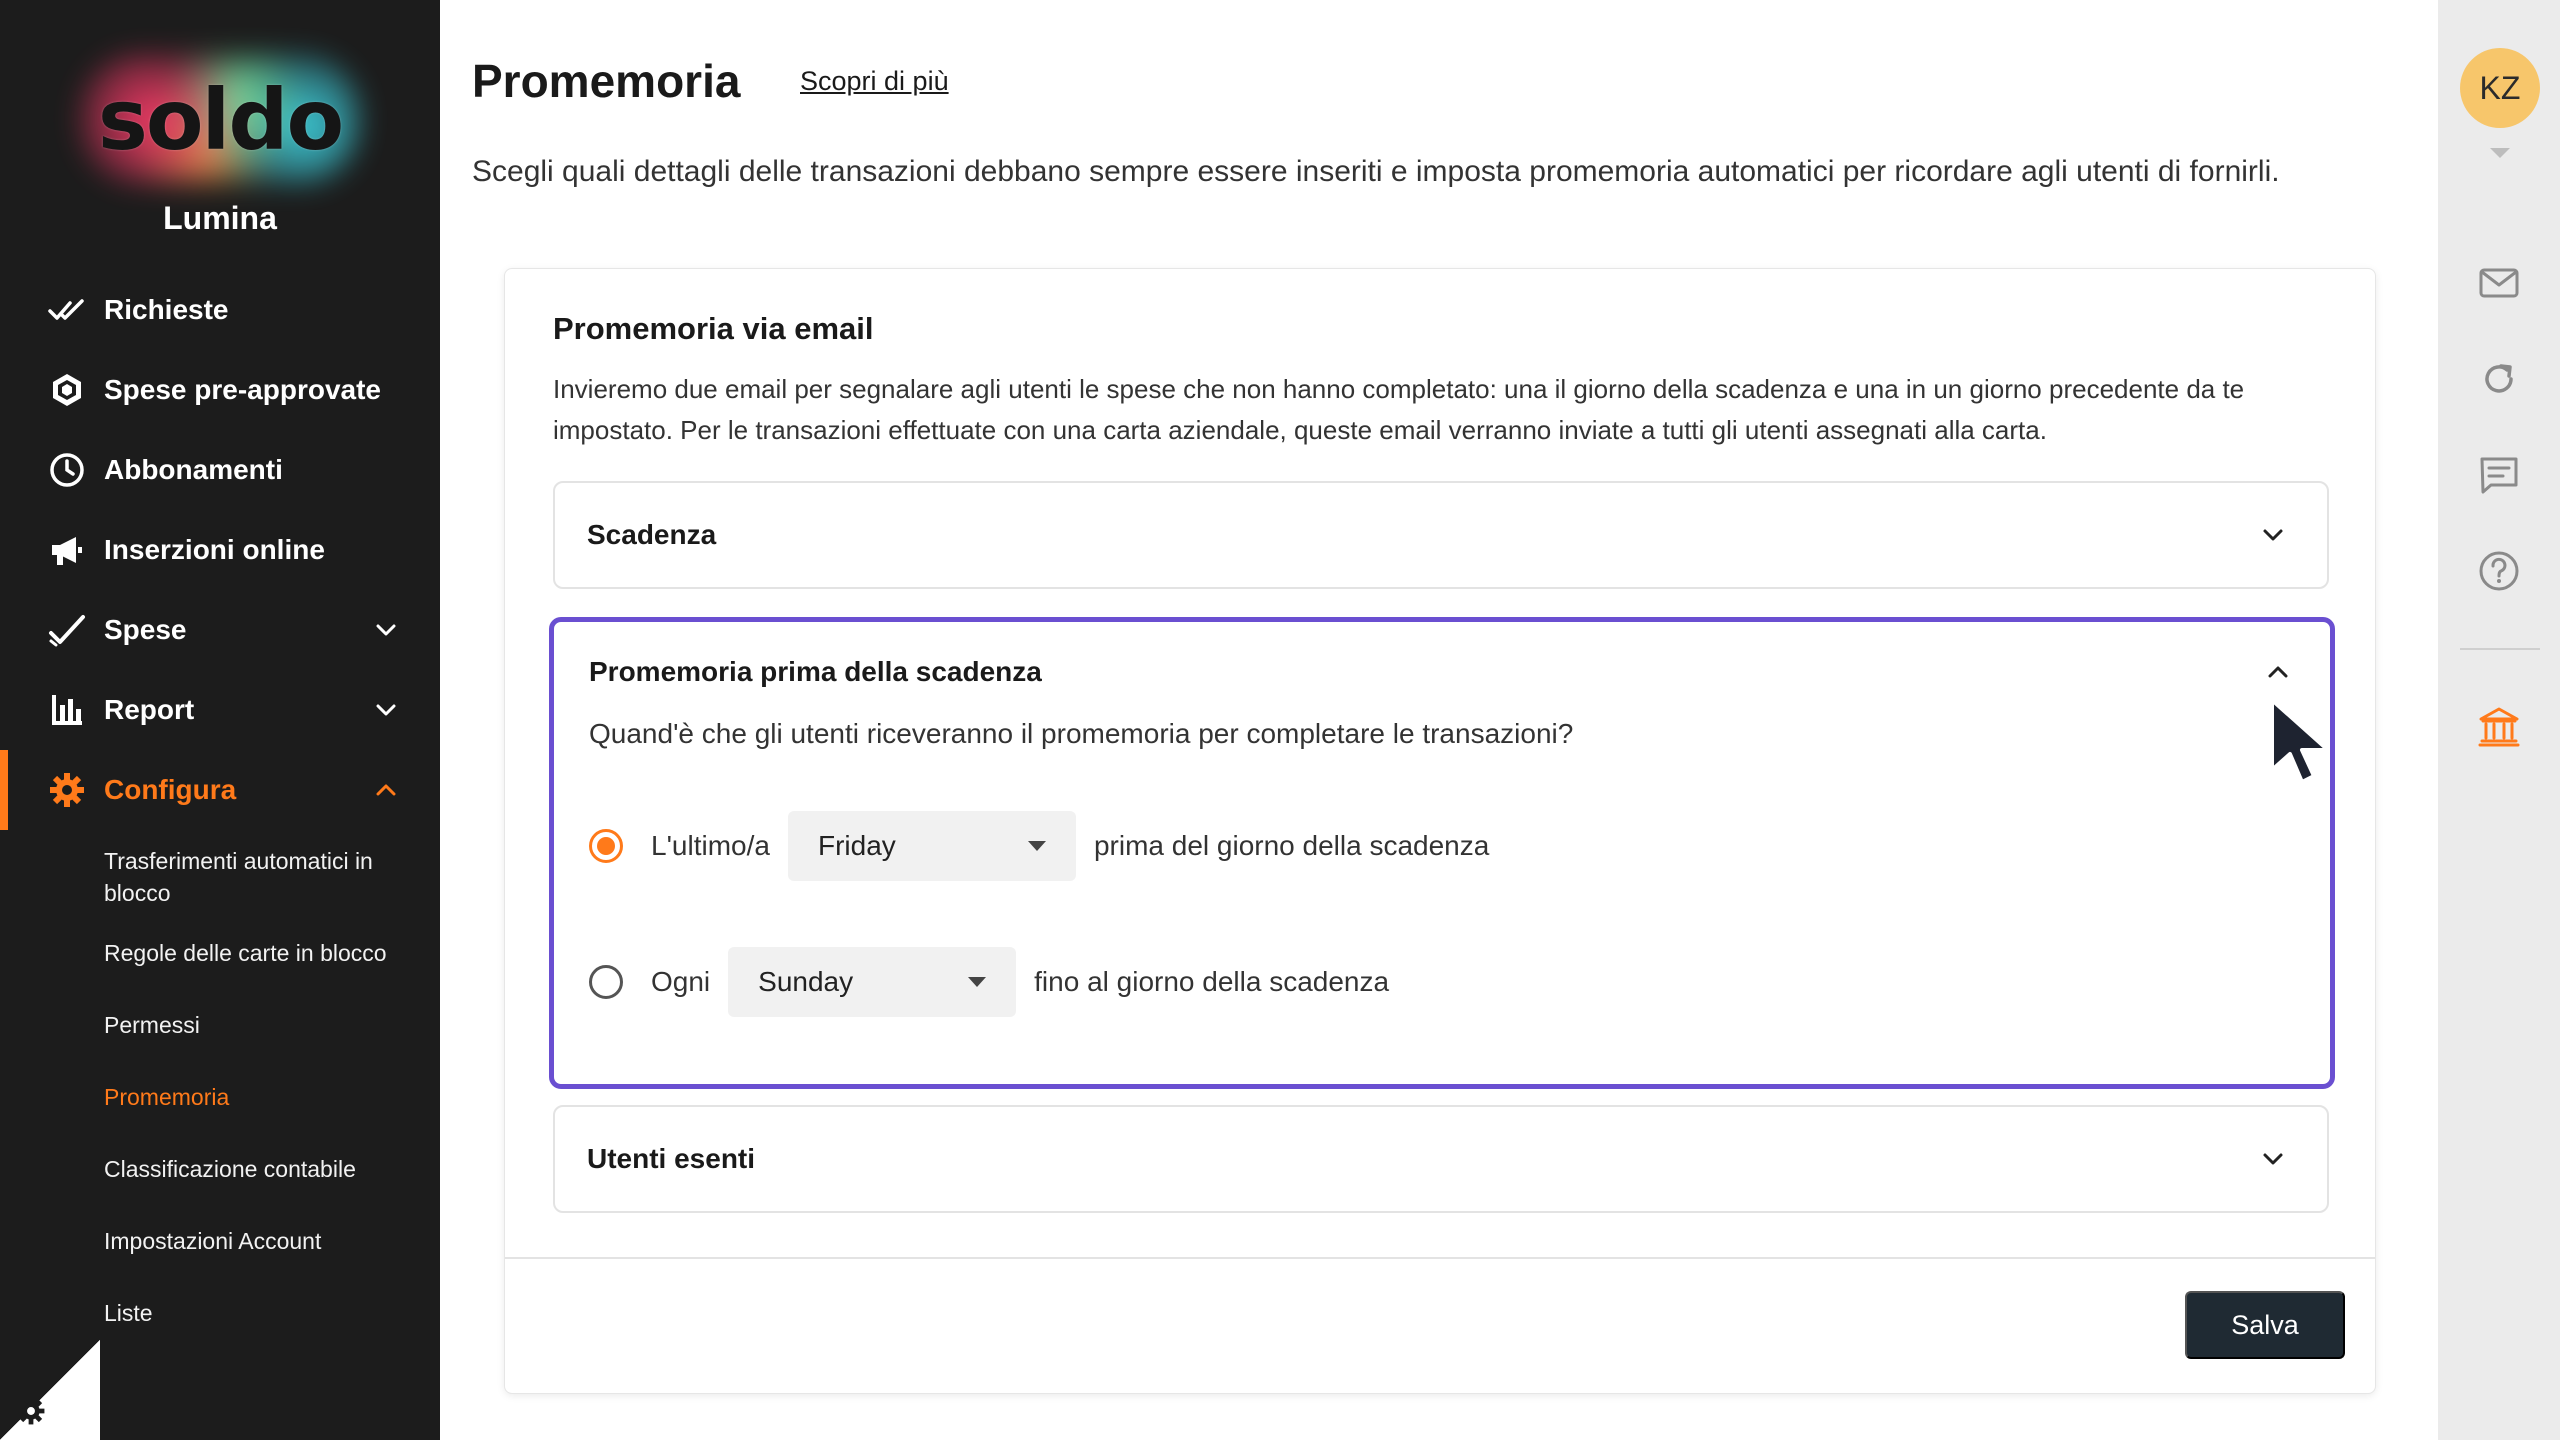 This screenshot has width=2560, height=1440. Describe the element at coordinates (1291, 845) in the screenshot. I see `option-last-suffix: prima del giorno della scadenza` at that location.